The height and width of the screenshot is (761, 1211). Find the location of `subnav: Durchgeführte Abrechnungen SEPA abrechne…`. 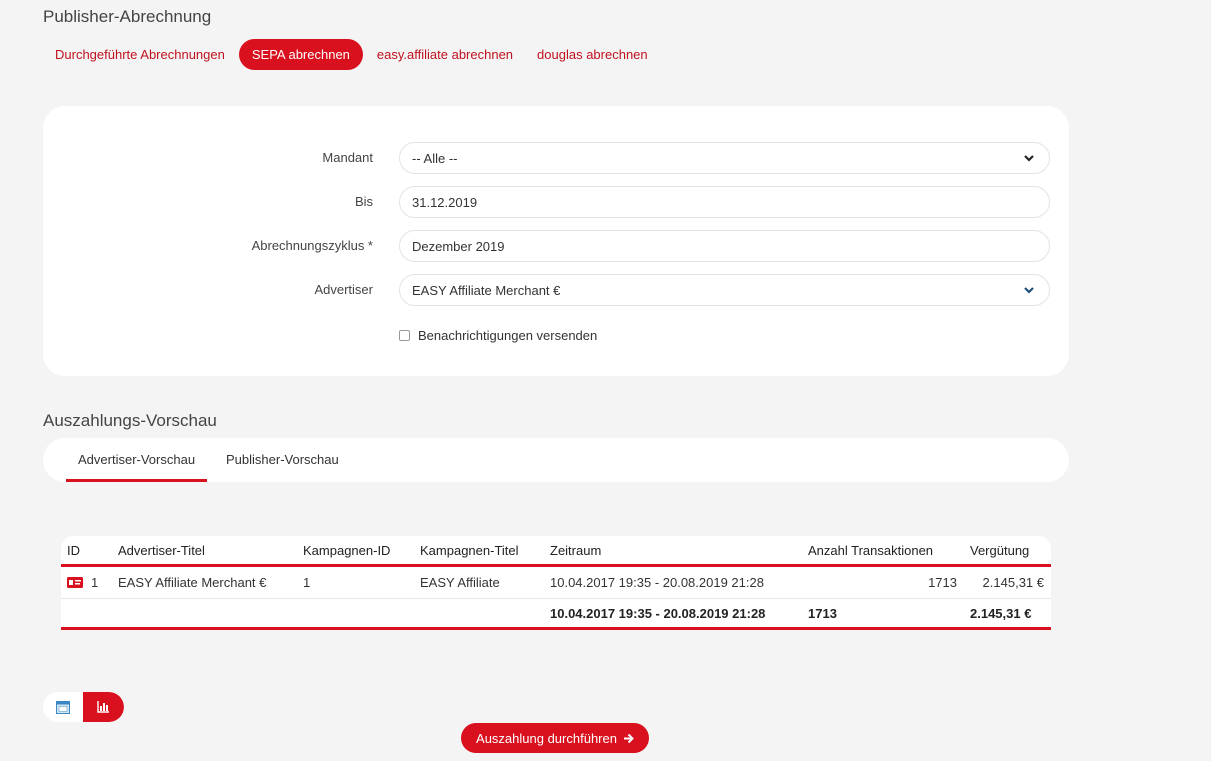

subnav: Durchgeführte Abrechnungen SEPA abrechne… is located at coordinates (351, 54).